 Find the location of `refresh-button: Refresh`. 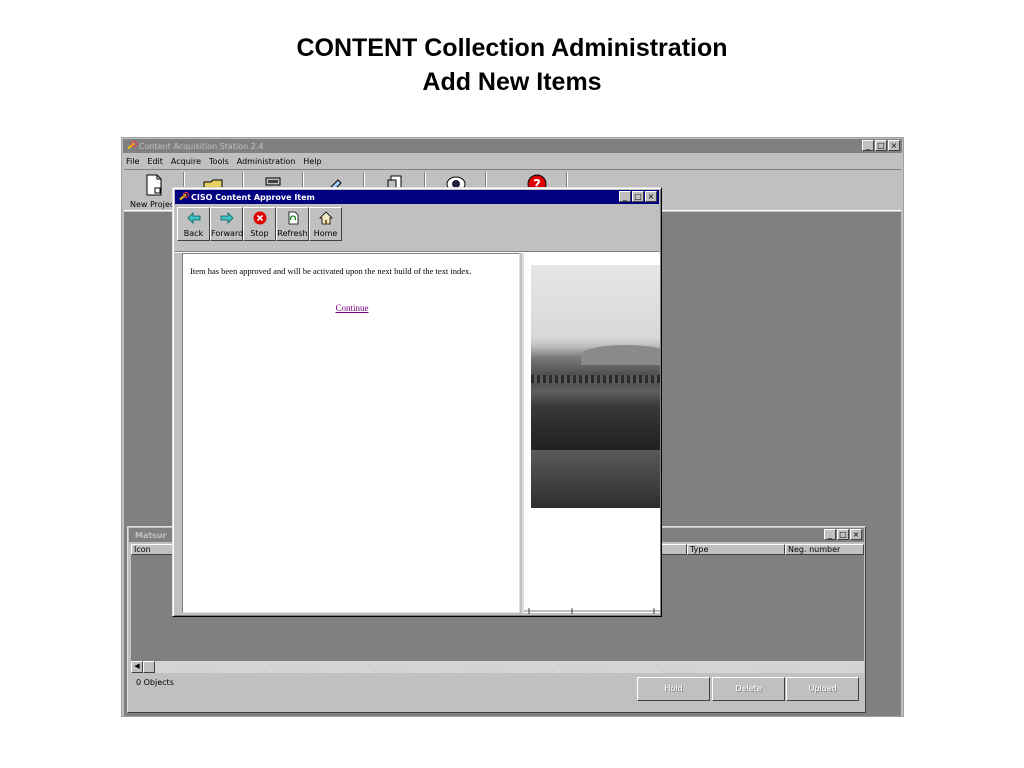

refresh-button: Refresh is located at coordinates (292, 224).